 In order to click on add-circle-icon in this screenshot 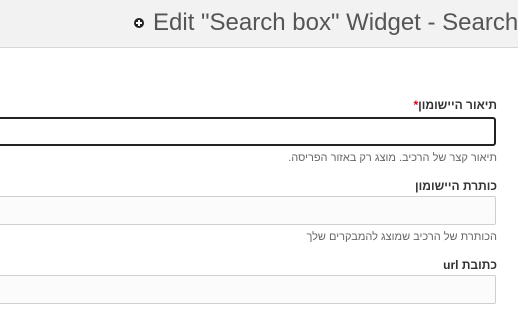, I will do `click(139, 23)`.